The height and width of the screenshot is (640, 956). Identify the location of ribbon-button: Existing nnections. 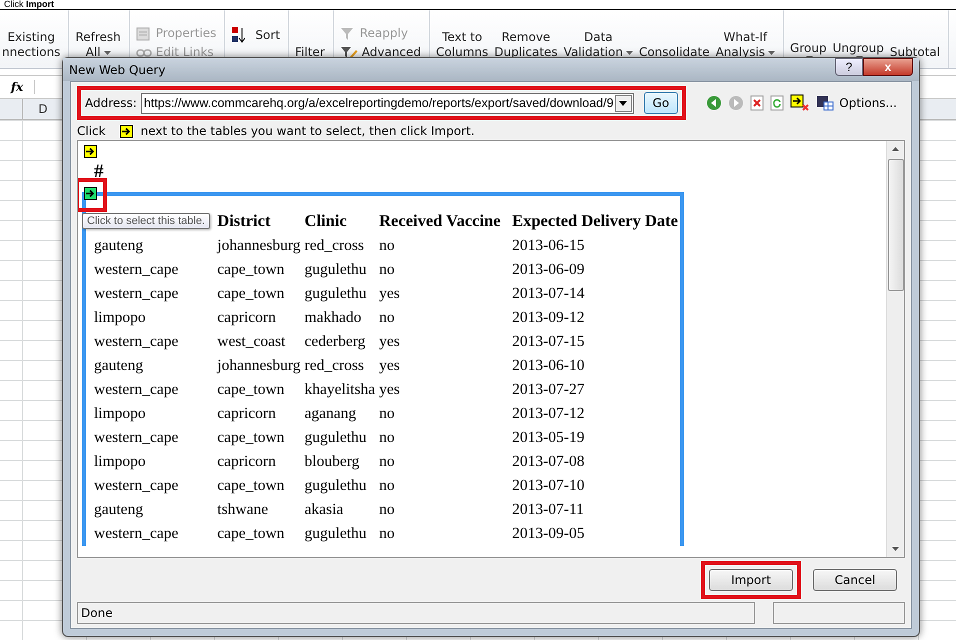
(31, 45).